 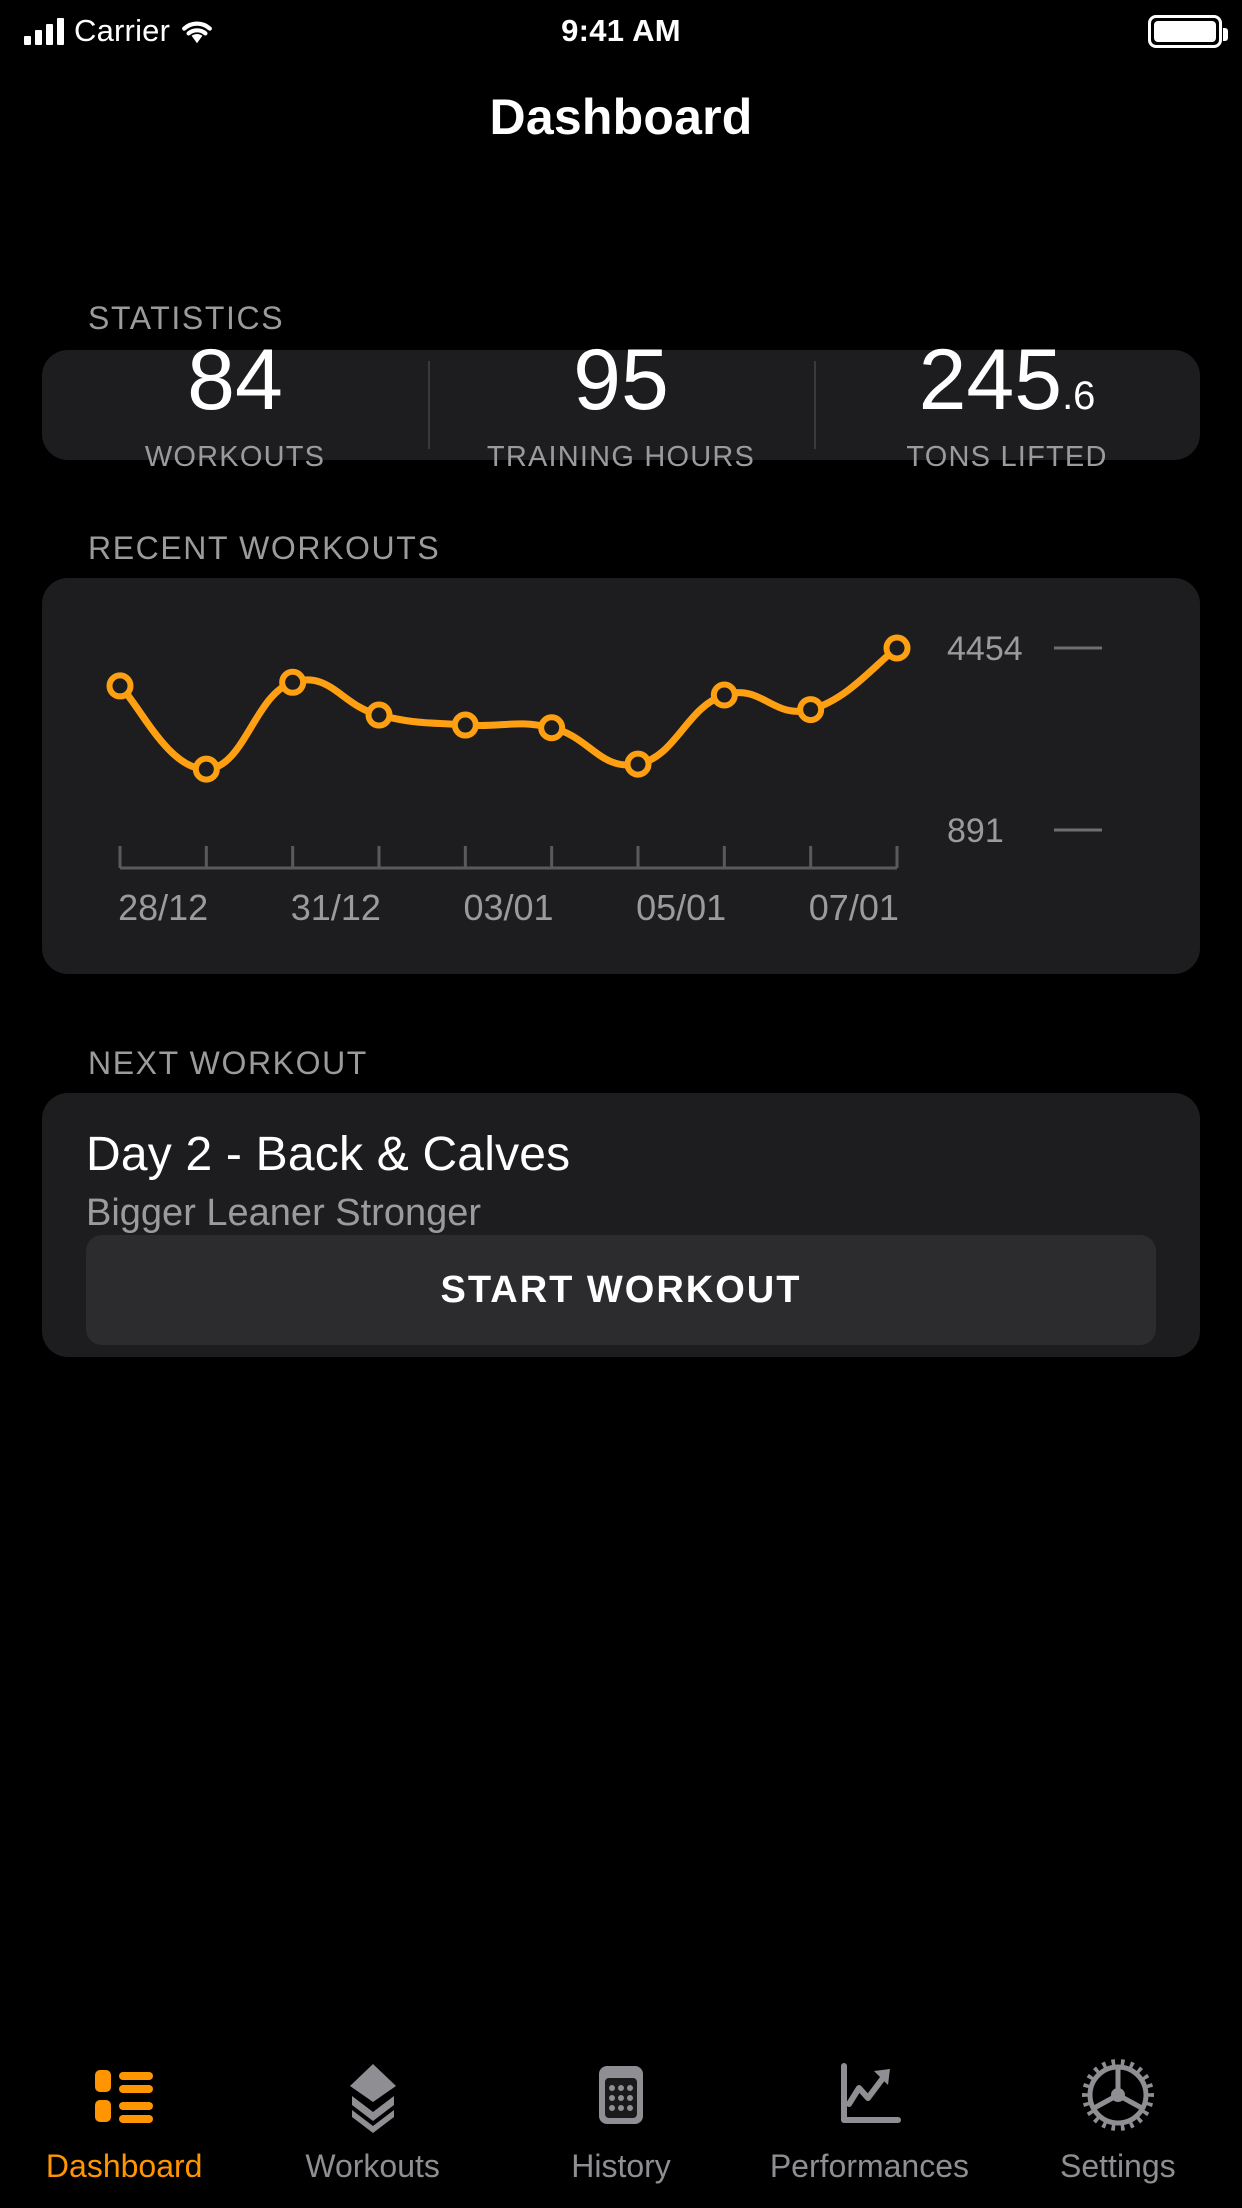 I want to click on stat-training-hours-number: 95, so click(x=621, y=379).